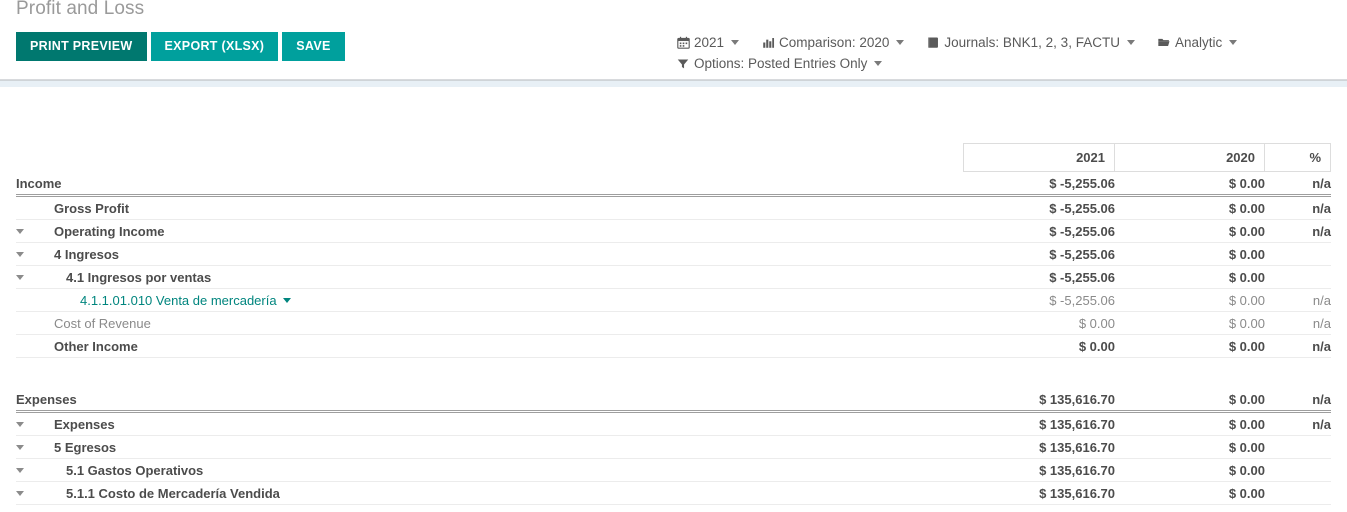 The height and width of the screenshot is (512, 1347). What do you see at coordinates (1040, 470) in the screenshot?
I see `row-value-2021: $ 135,616.70` at bounding box center [1040, 470].